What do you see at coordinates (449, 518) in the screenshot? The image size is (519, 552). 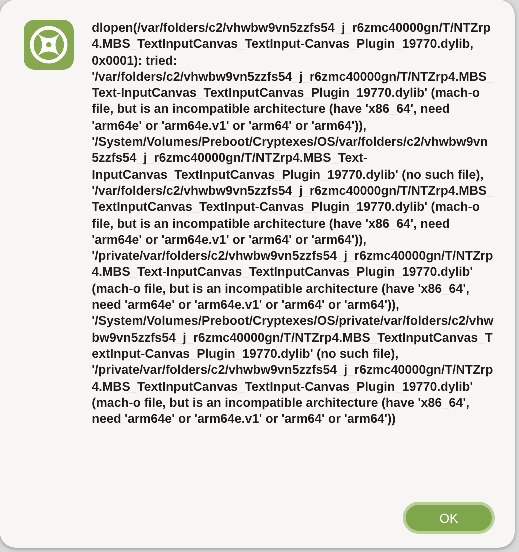 I see `ok-button: OK` at bounding box center [449, 518].